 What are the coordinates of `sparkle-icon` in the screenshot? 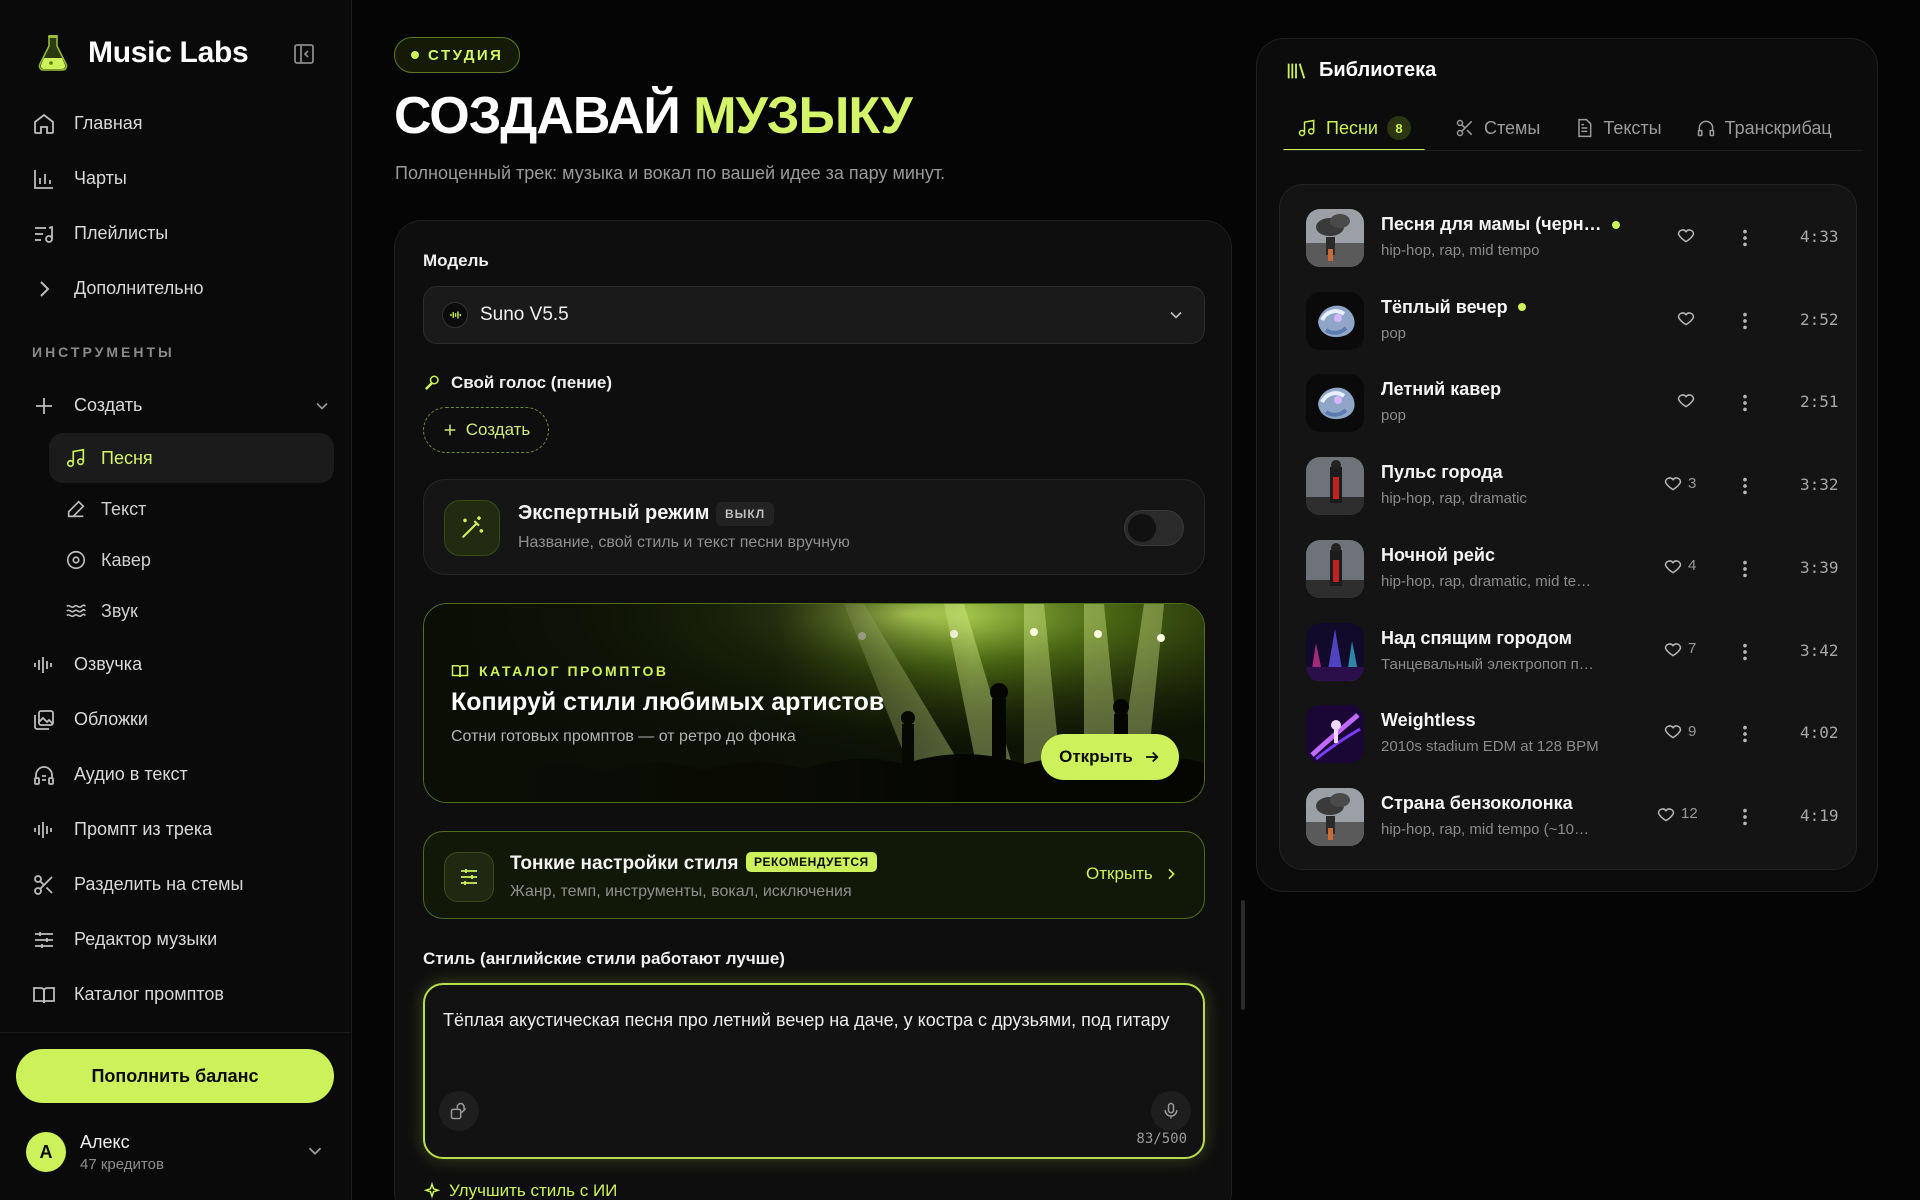 It's located at (432, 1190).